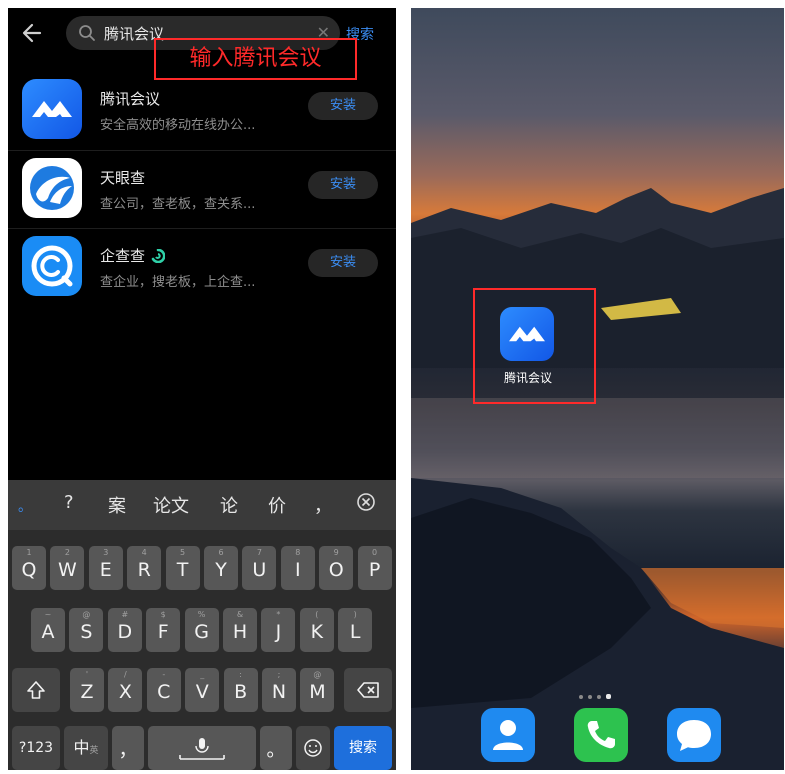 The height and width of the screenshot is (774, 785). What do you see at coordinates (29, 568) in the screenshot?
I see `key-q: 1Q` at bounding box center [29, 568].